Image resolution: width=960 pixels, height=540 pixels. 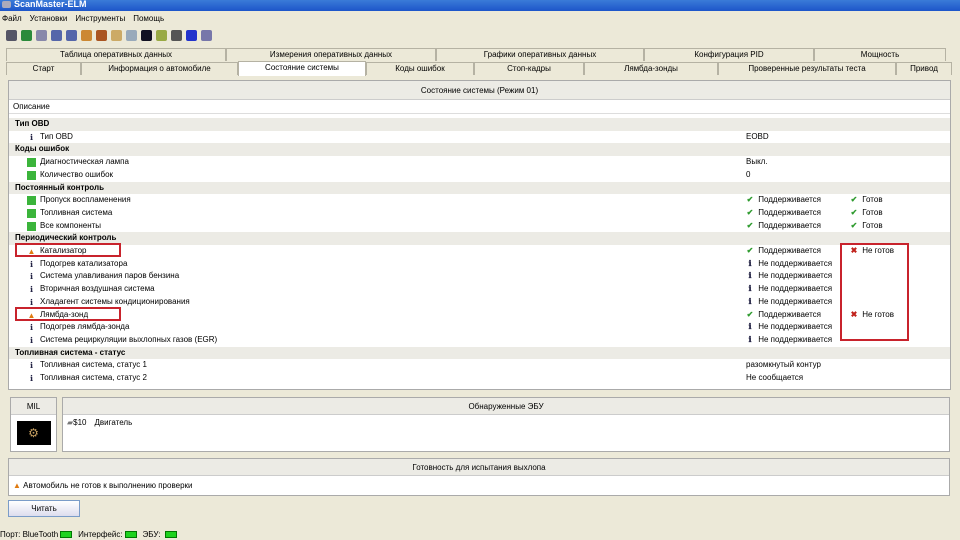 I want to click on item-label: Подогрев катализатора, so click(x=84, y=263).